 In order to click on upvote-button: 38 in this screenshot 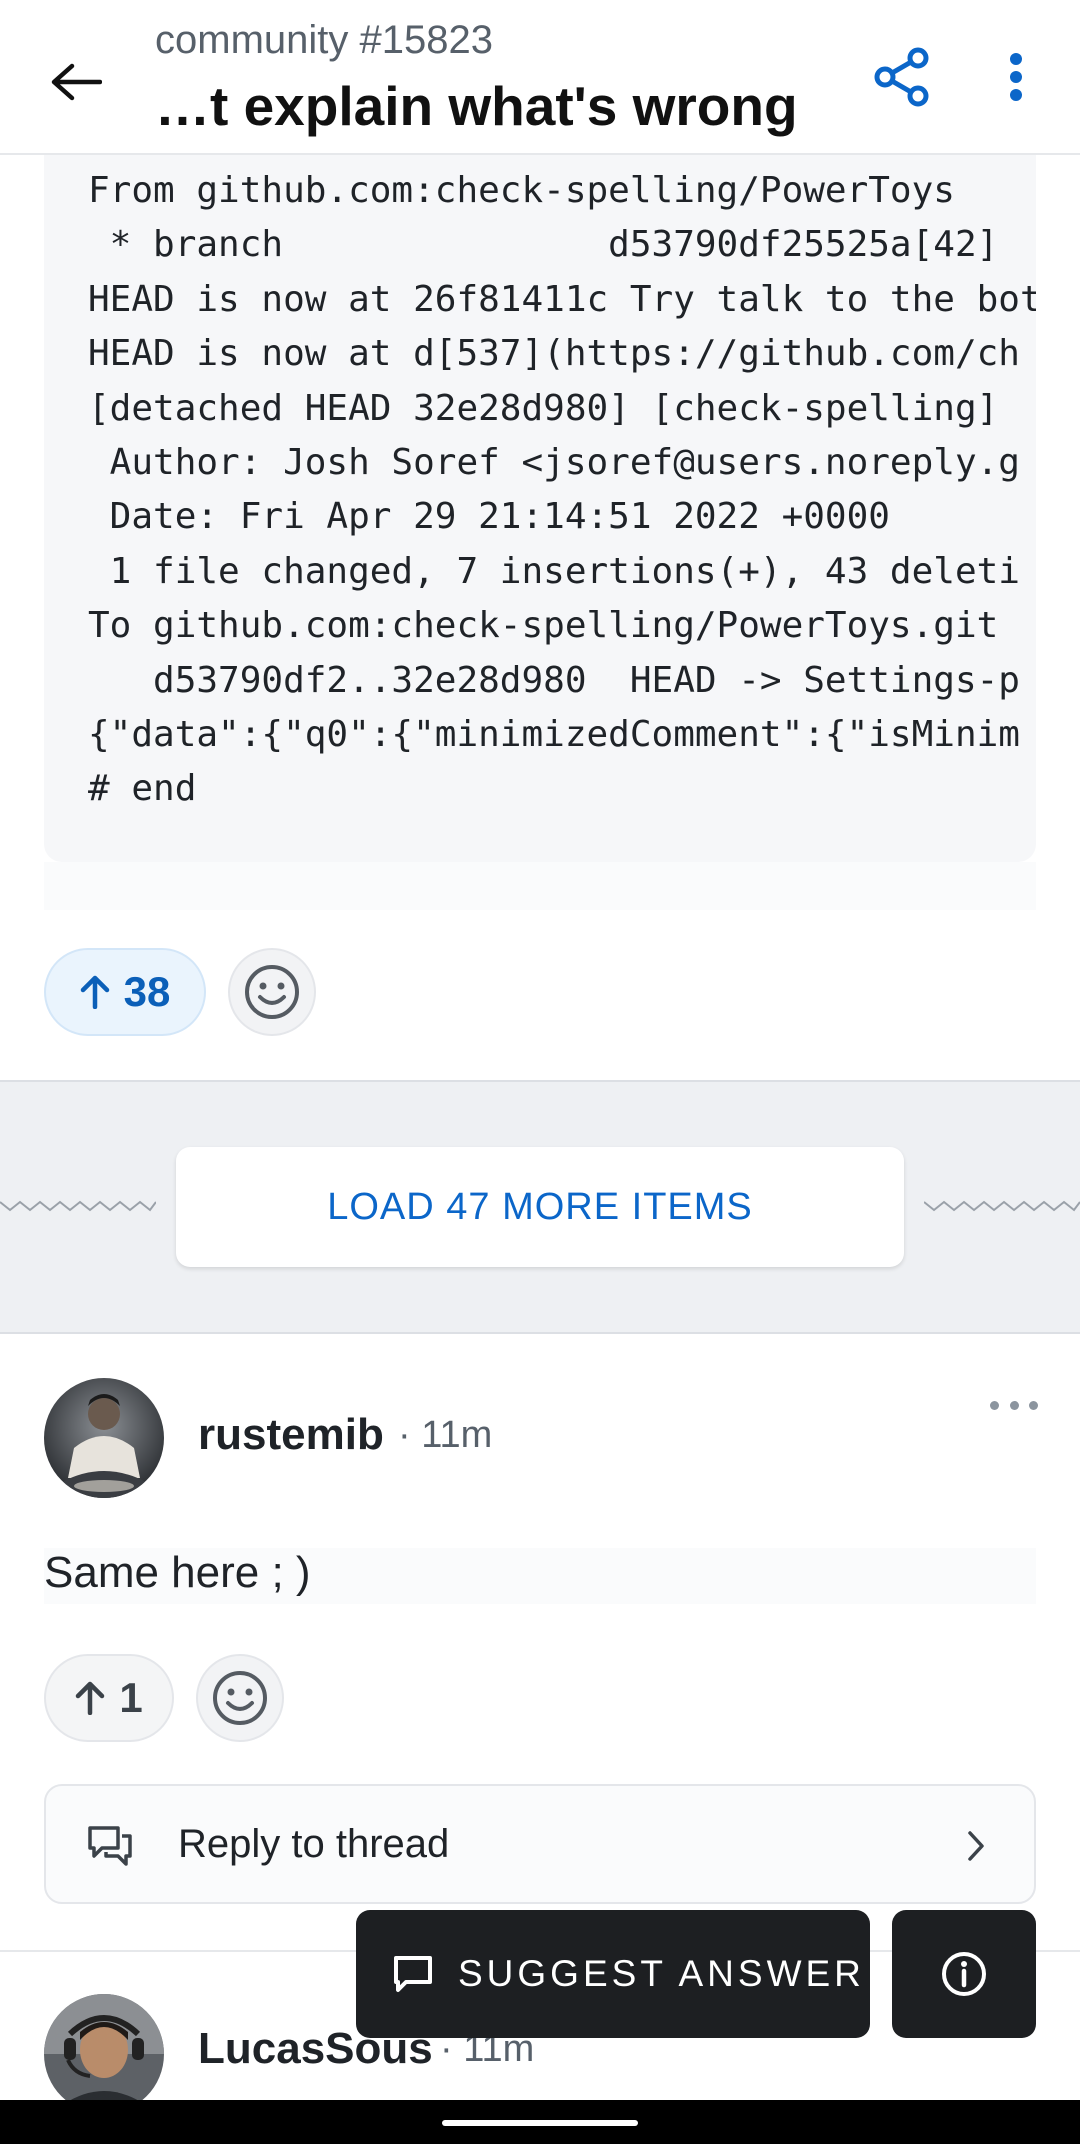, I will do `click(125, 992)`.